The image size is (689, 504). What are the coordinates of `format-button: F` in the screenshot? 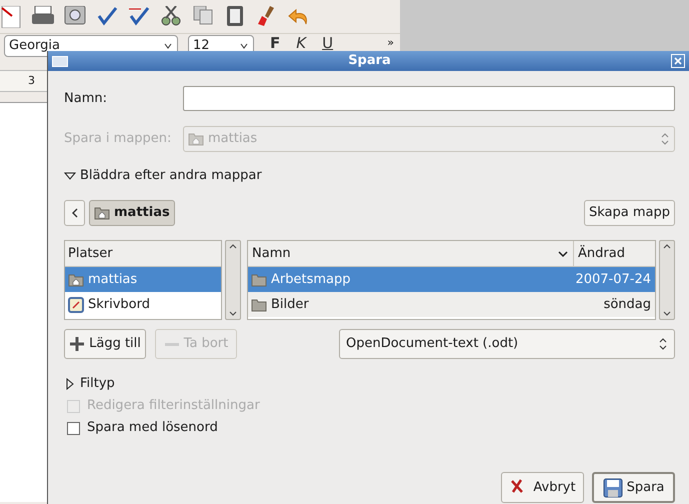 It's located at (275, 43).